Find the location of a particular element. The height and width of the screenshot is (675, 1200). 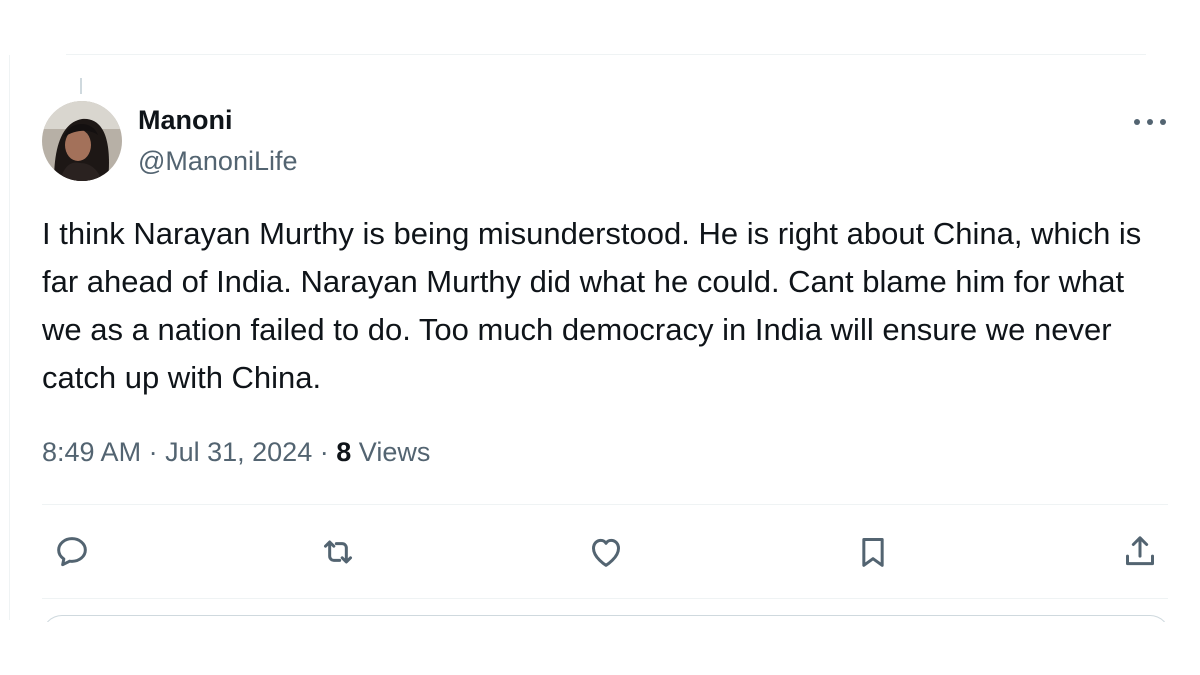

bookmark-button is located at coordinates (873, 552).